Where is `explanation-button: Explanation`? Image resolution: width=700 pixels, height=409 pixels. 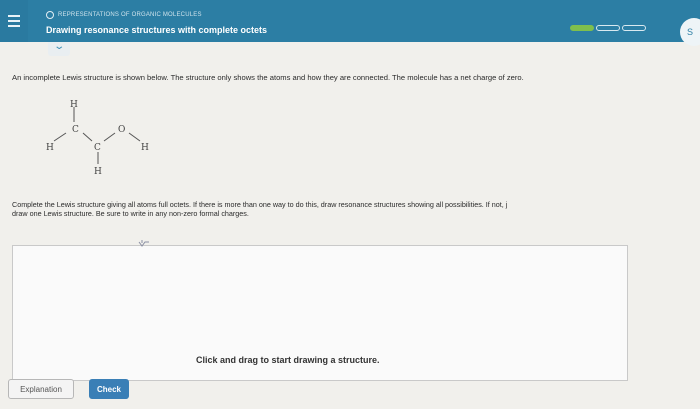 explanation-button: Explanation is located at coordinates (41, 389).